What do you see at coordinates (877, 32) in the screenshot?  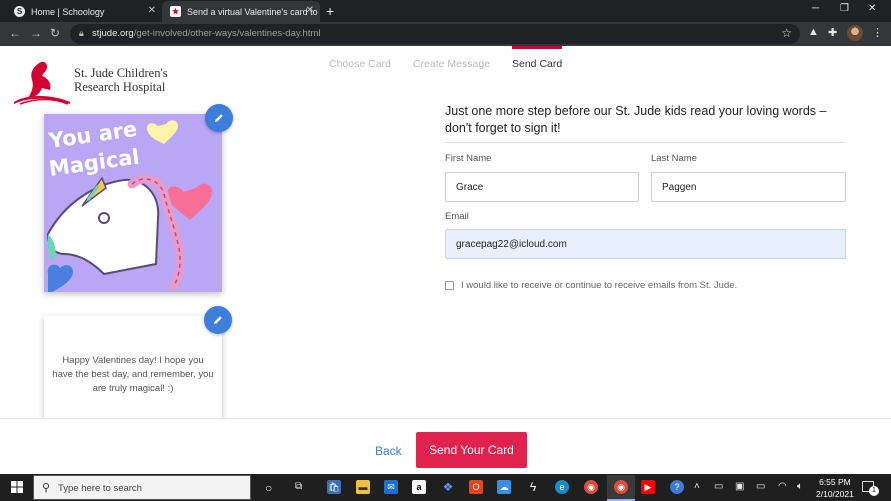 I see `menu-kebab-icon: ⋮` at bounding box center [877, 32].